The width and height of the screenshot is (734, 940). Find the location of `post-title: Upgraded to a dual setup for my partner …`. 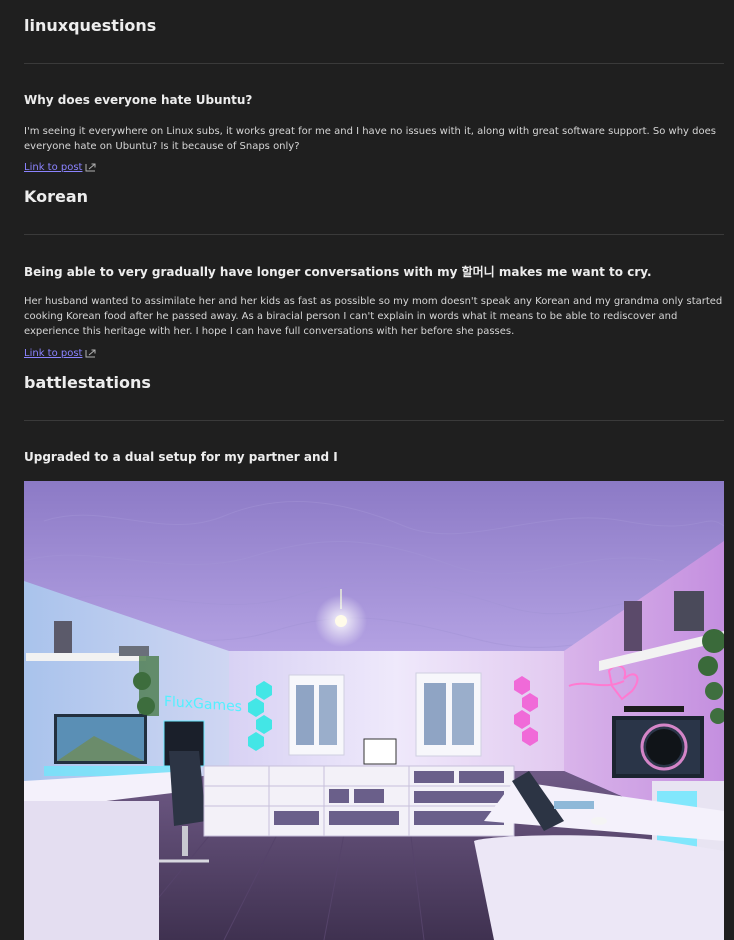

post-title: Upgraded to a dual setup for my partner … is located at coordinates (181, 457).